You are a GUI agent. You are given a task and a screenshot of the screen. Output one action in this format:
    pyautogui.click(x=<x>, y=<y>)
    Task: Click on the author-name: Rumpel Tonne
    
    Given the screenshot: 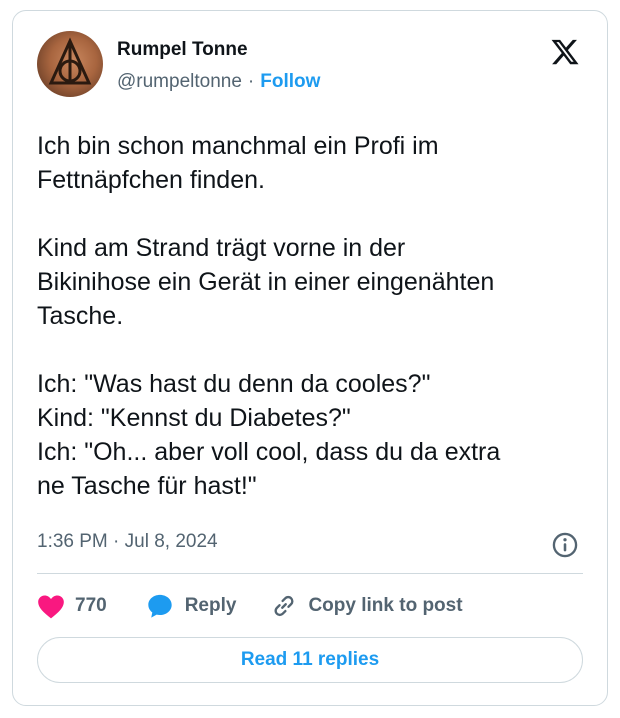 What is the action you would take?
    pyautogui.click(x=182, y=50)
    